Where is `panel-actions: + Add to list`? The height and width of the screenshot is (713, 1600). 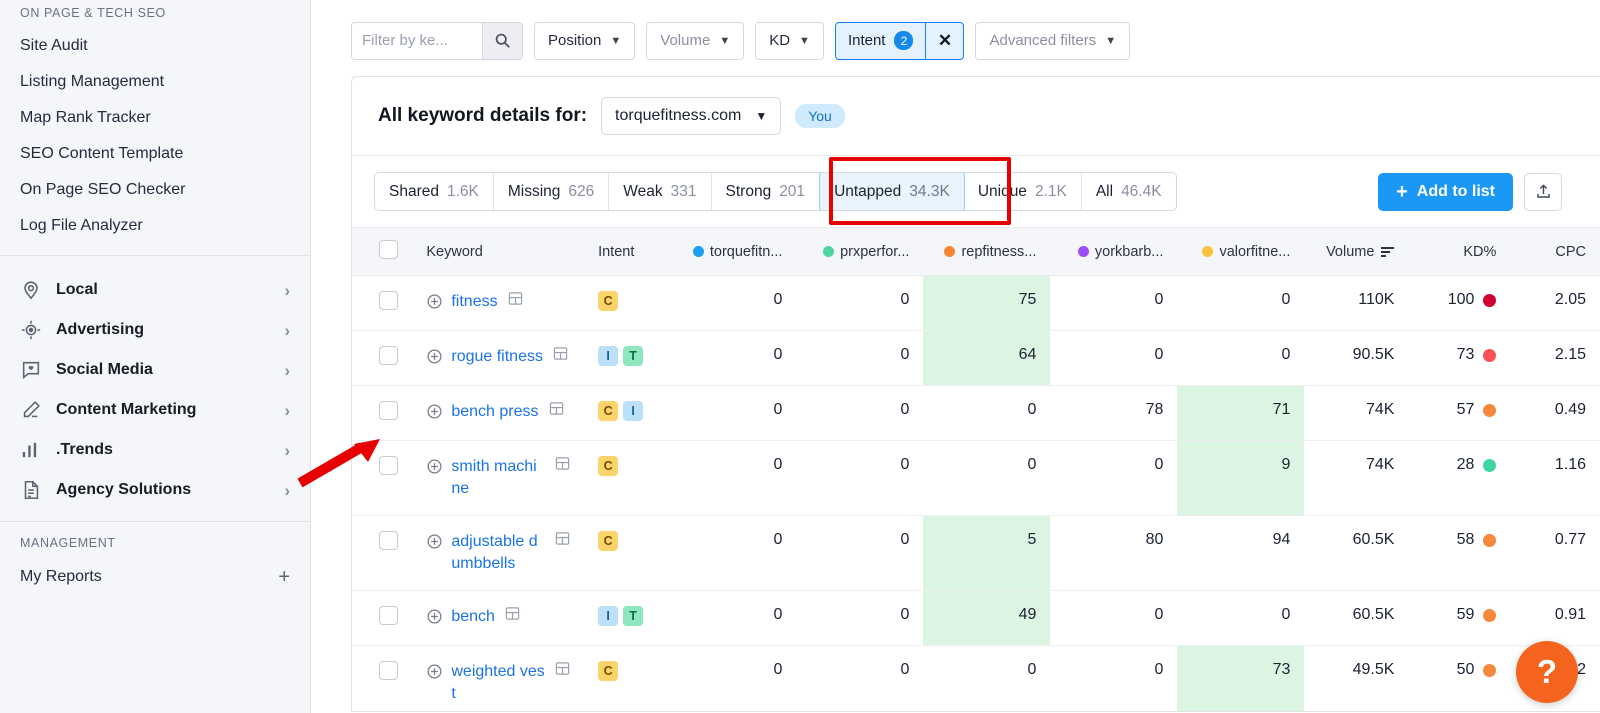
panel-actions: + Add to list is located at coordinates (1478, 191).